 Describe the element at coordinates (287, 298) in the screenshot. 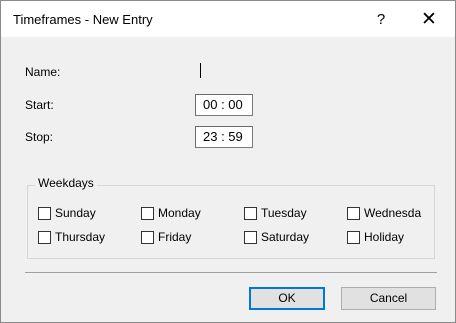

I see `ok-button: OK` at that location.